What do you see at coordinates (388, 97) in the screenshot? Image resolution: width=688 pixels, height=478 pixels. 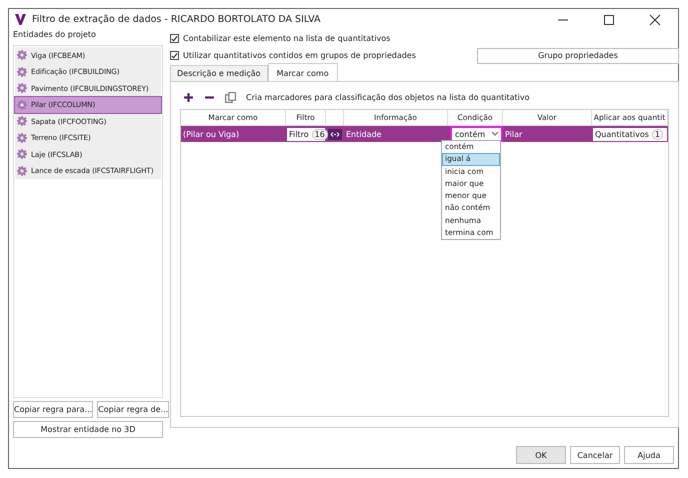 I see `toolbar-hint: Cria marcadores para classificação dos objetos na lista do quantitativo` at bounding box center [388, 97].